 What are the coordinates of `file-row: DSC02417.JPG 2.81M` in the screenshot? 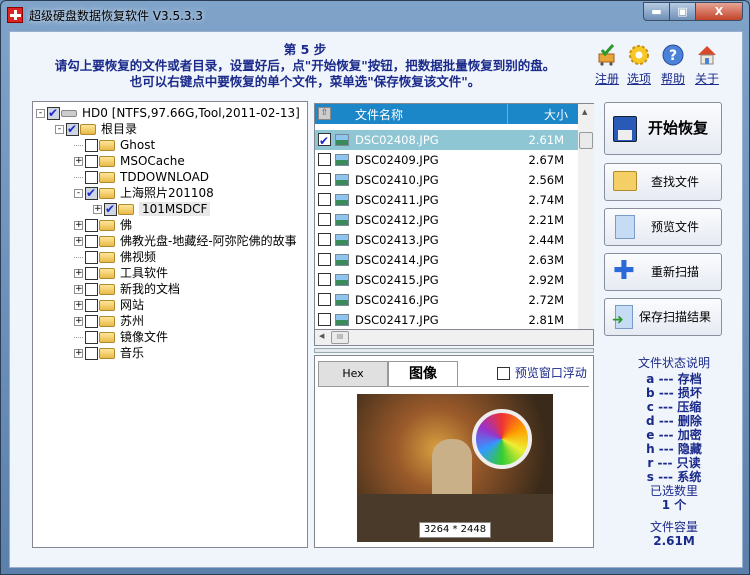 It's located at (446, 320).